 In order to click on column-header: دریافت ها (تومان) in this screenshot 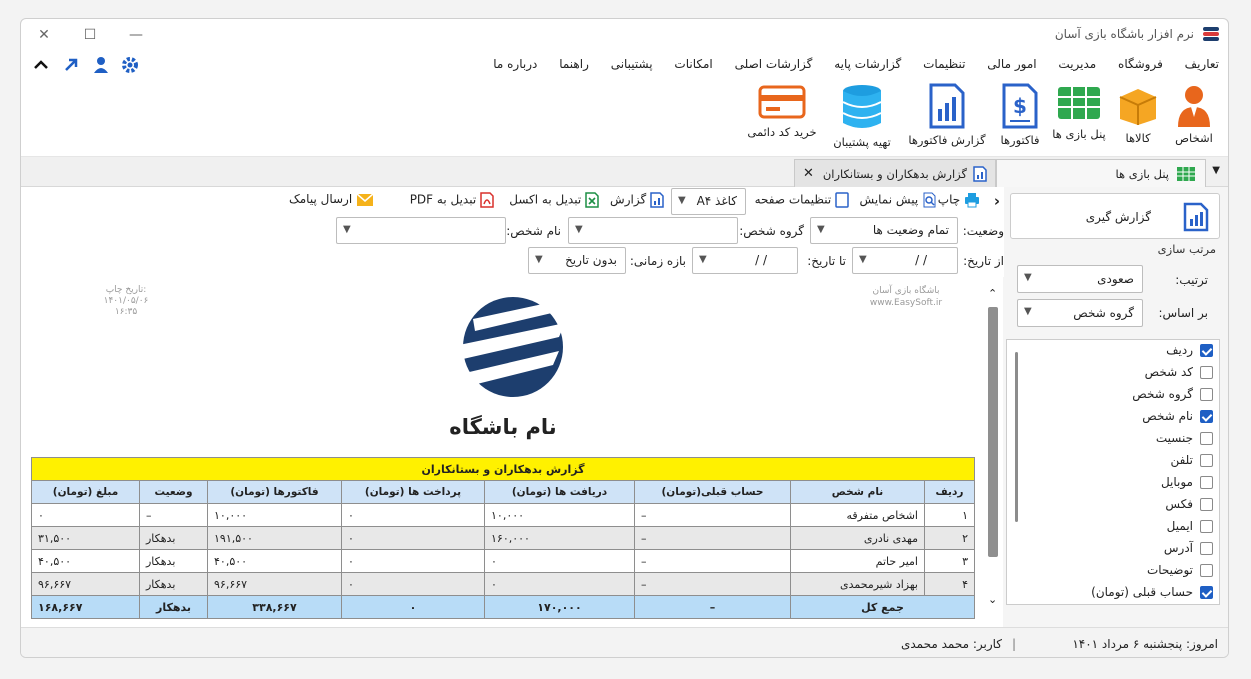, I will do `click(559, 492)`.